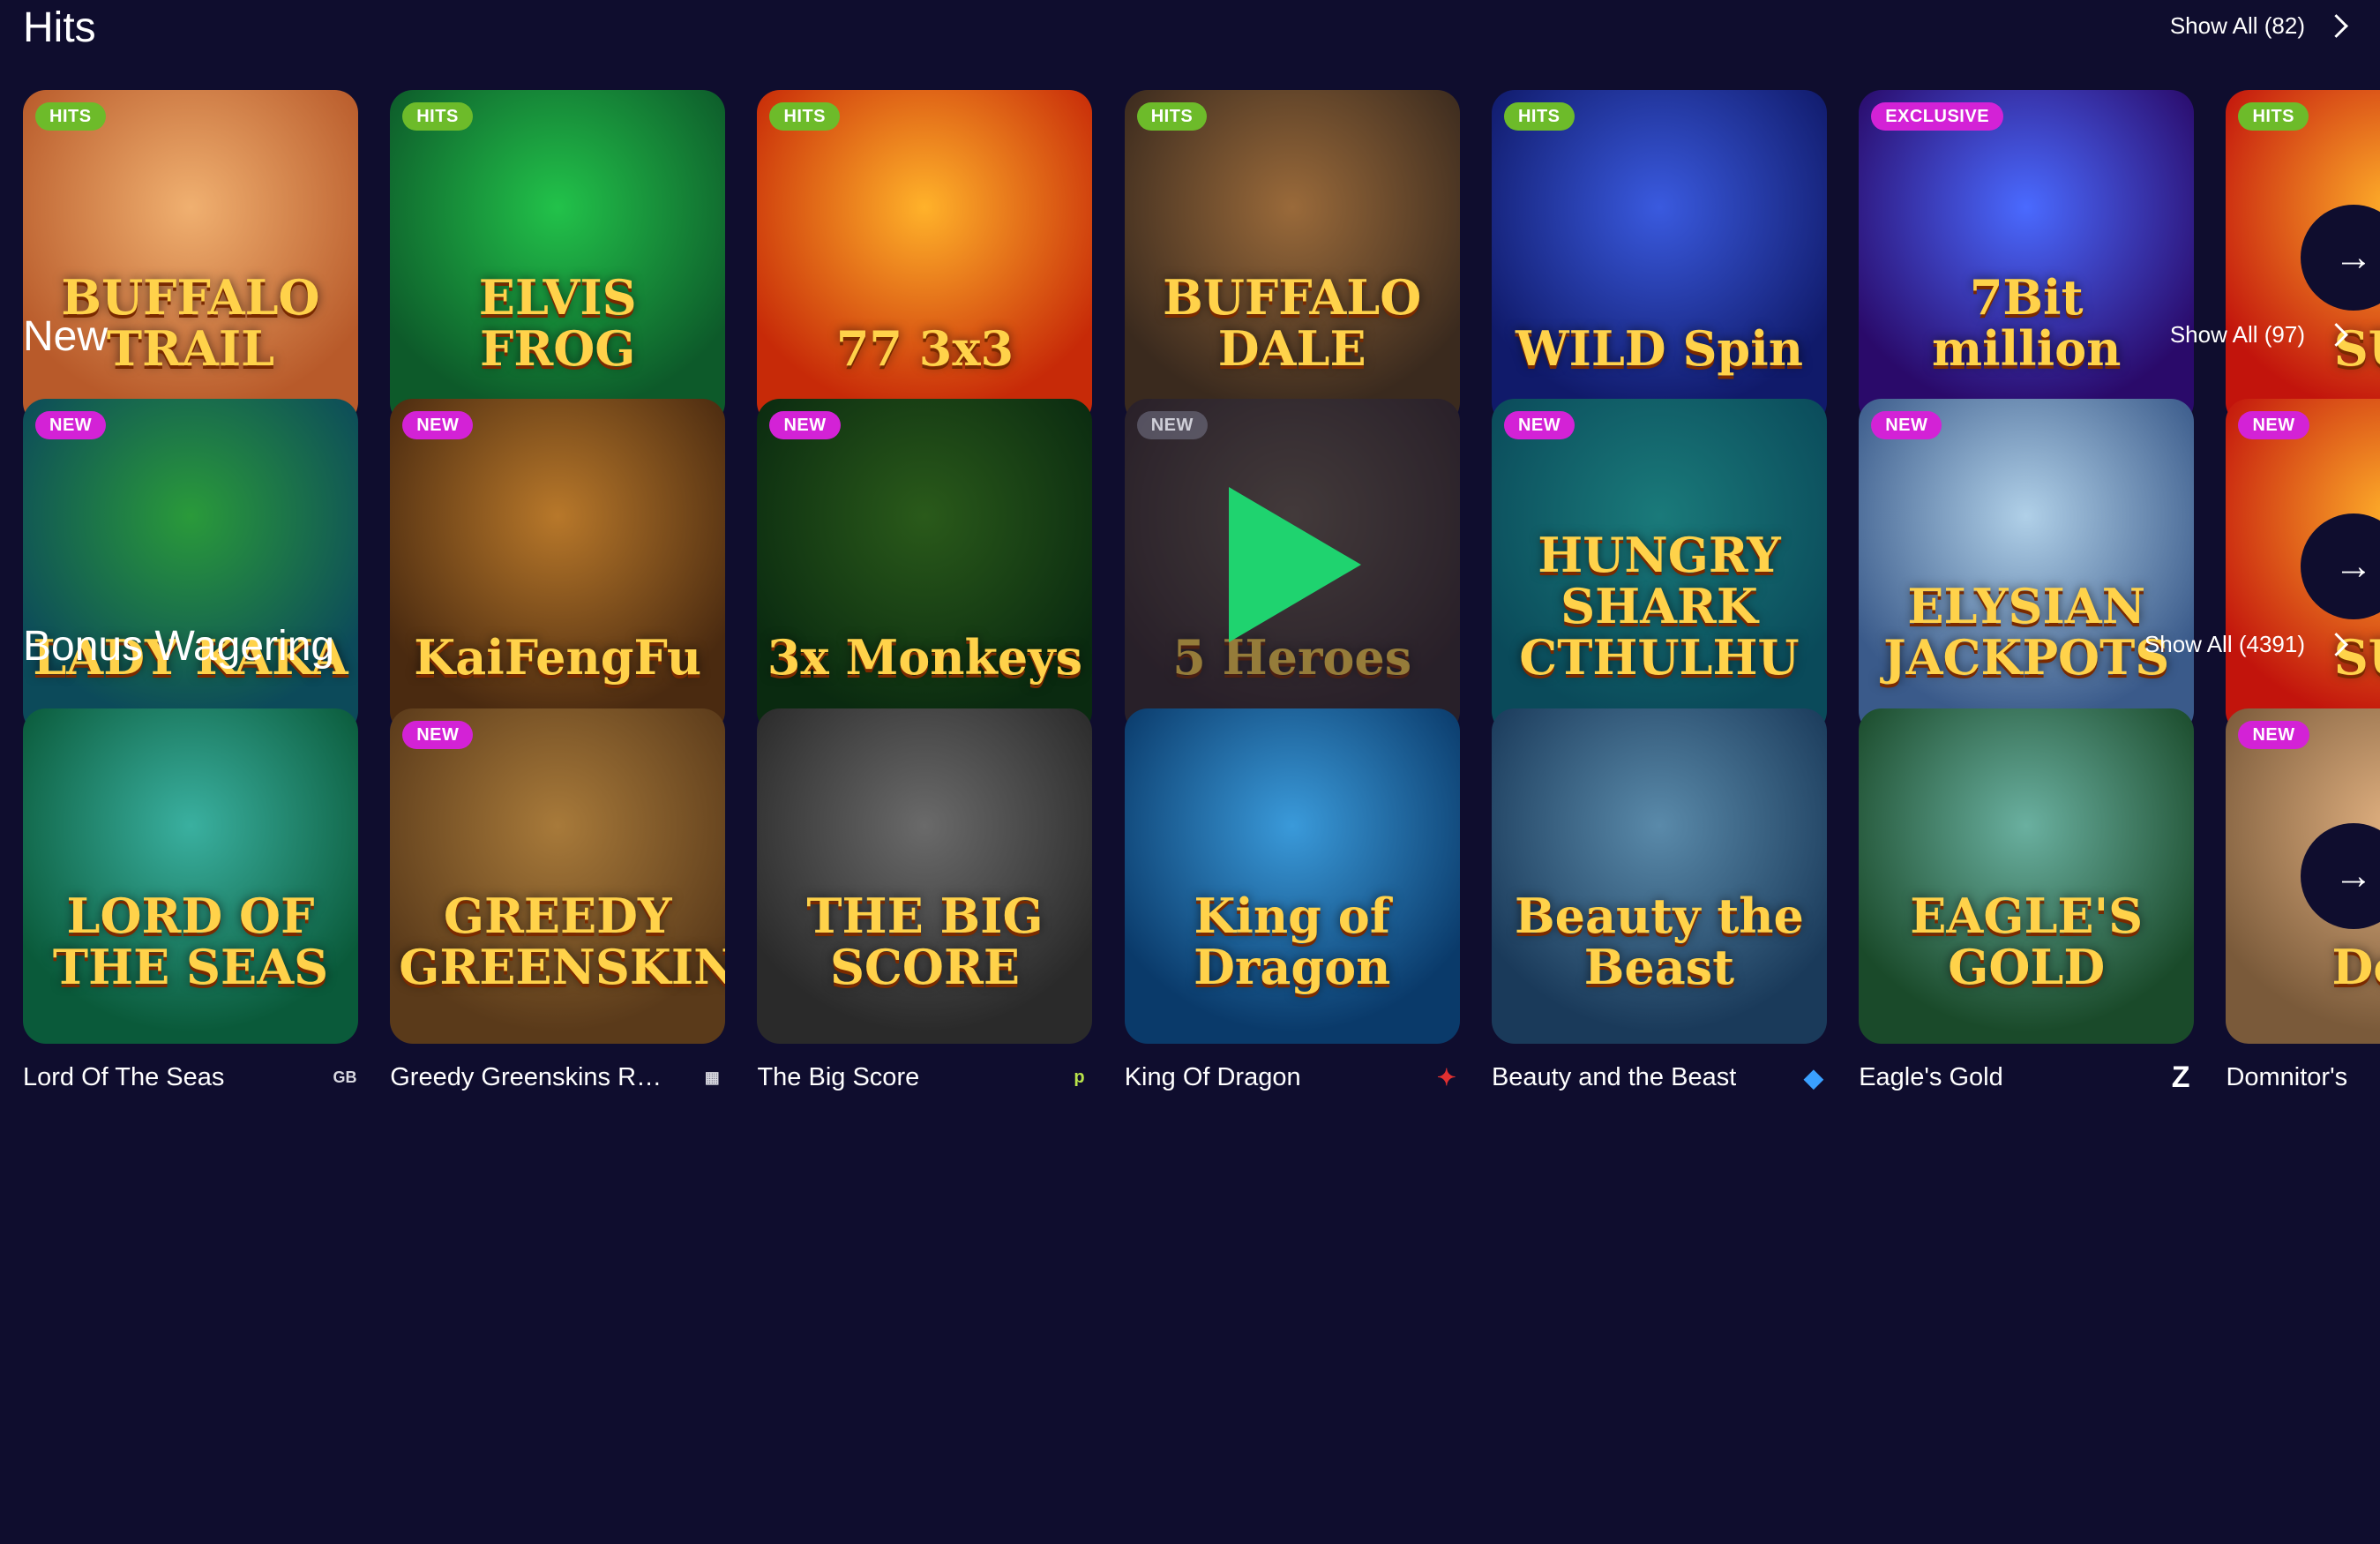 Image resolution: width=2380 pixels, height=1544 pixels. I want to click on game-logo: King of Dragon, so click(1292, 942).